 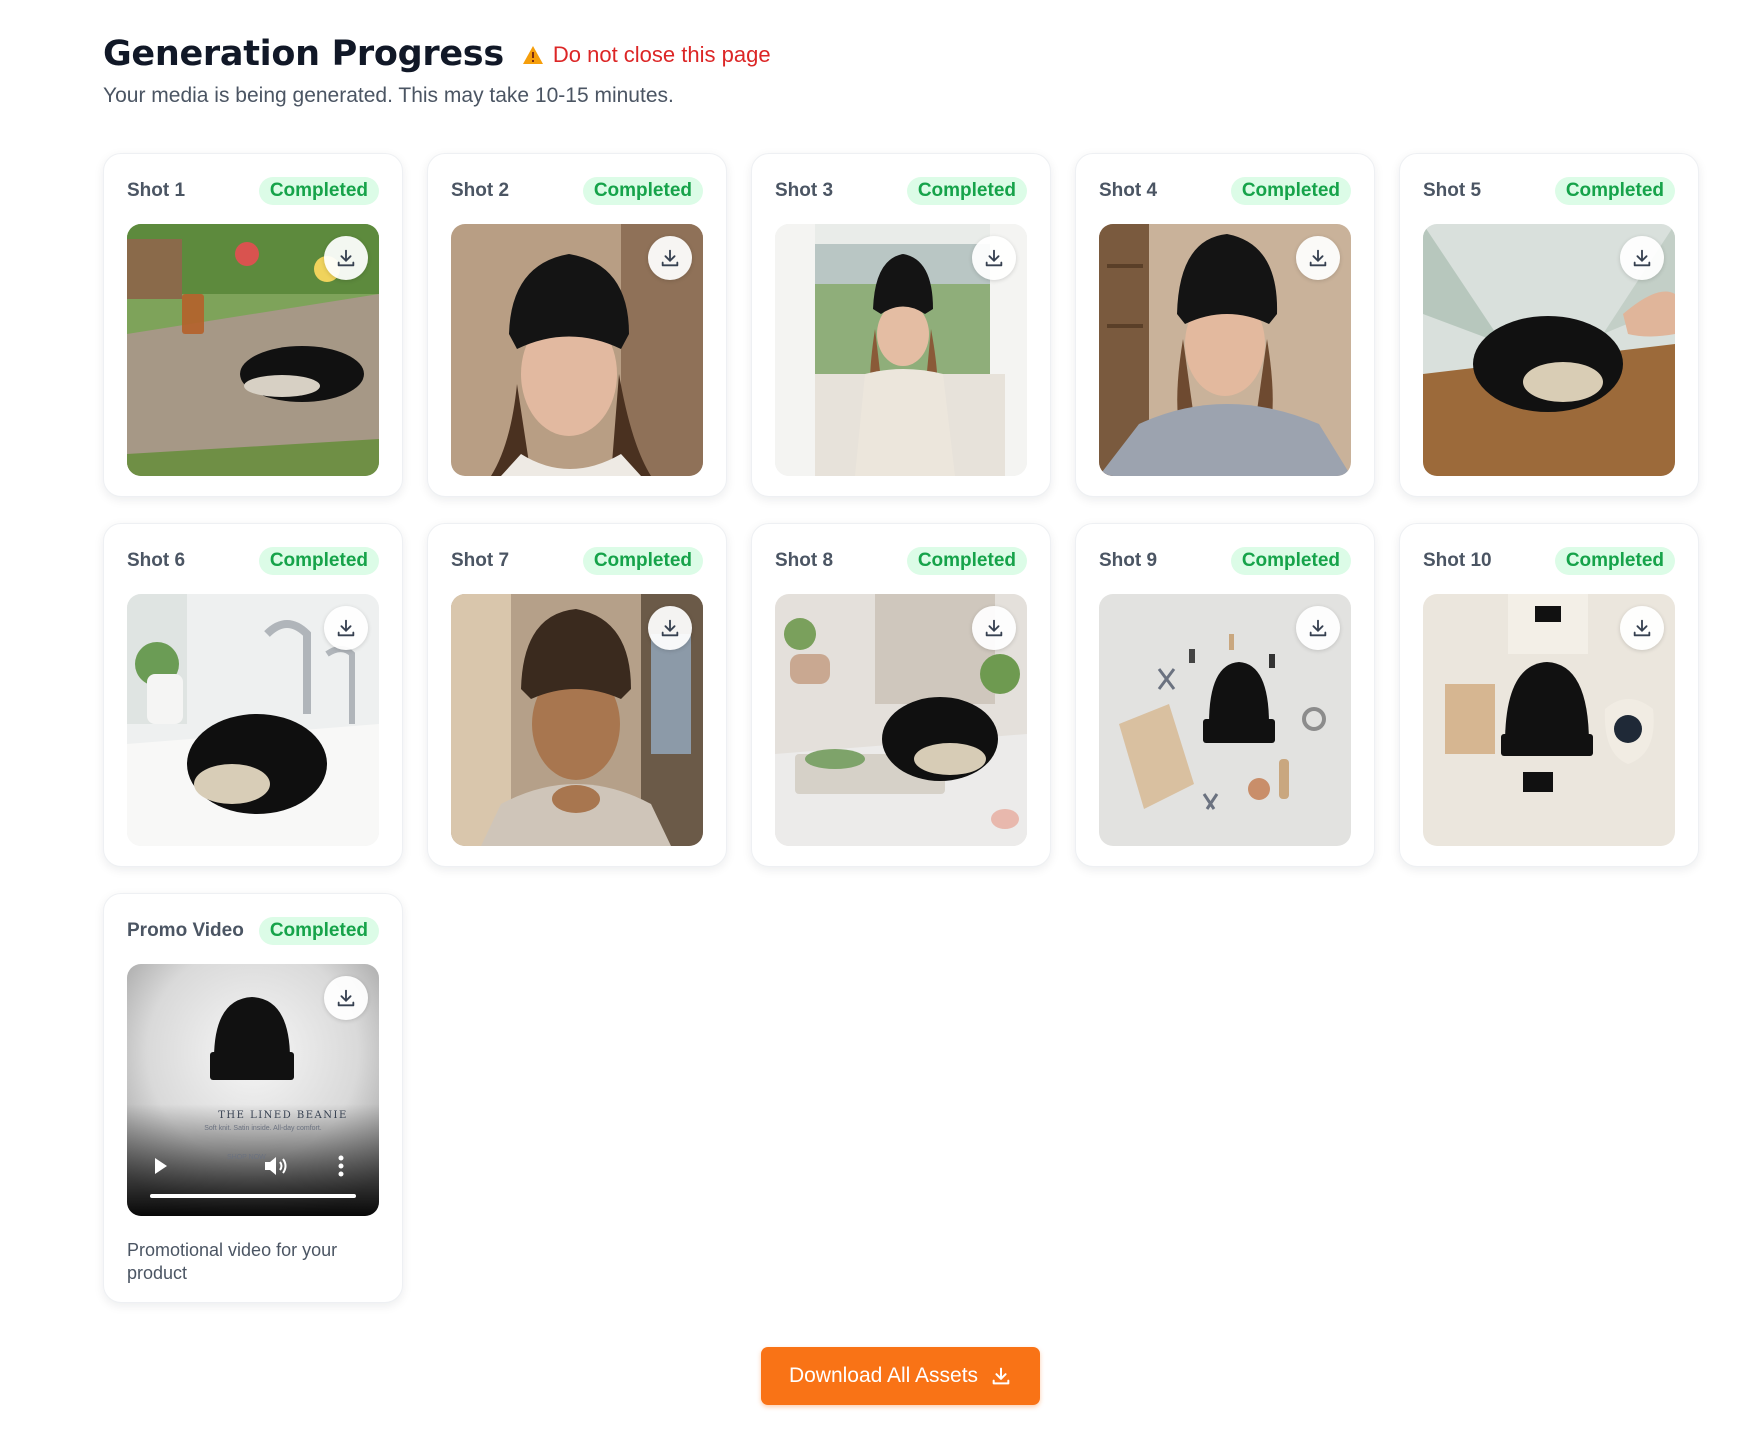 I want to click on page-title: Generation Progress, so click(x=303, y=54).